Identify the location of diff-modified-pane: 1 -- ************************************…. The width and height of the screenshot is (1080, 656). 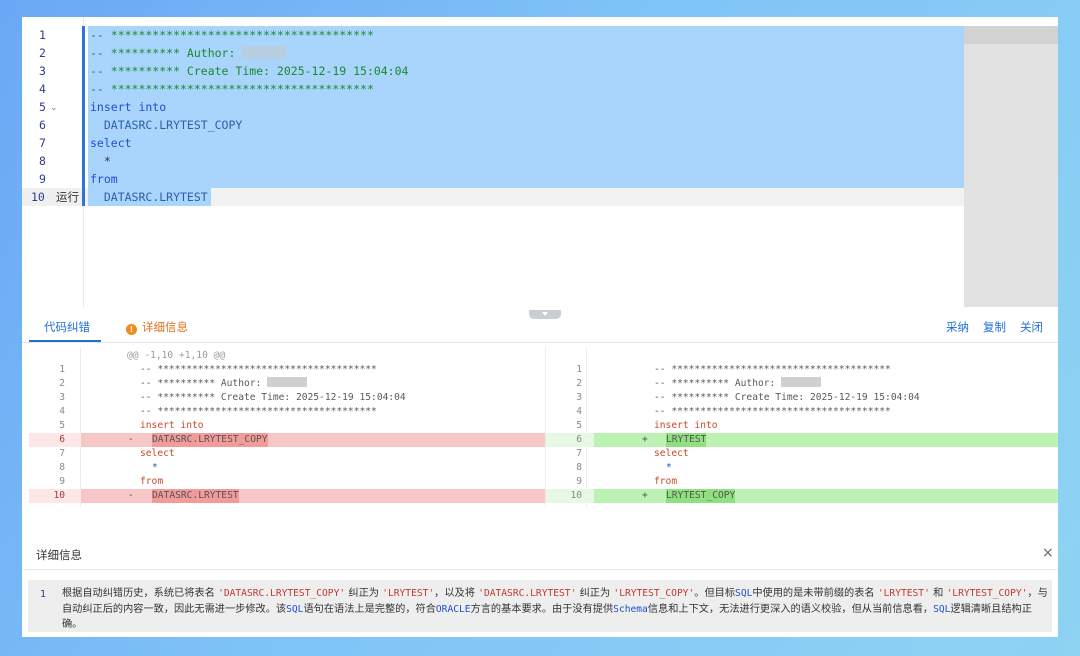
(802, 427).